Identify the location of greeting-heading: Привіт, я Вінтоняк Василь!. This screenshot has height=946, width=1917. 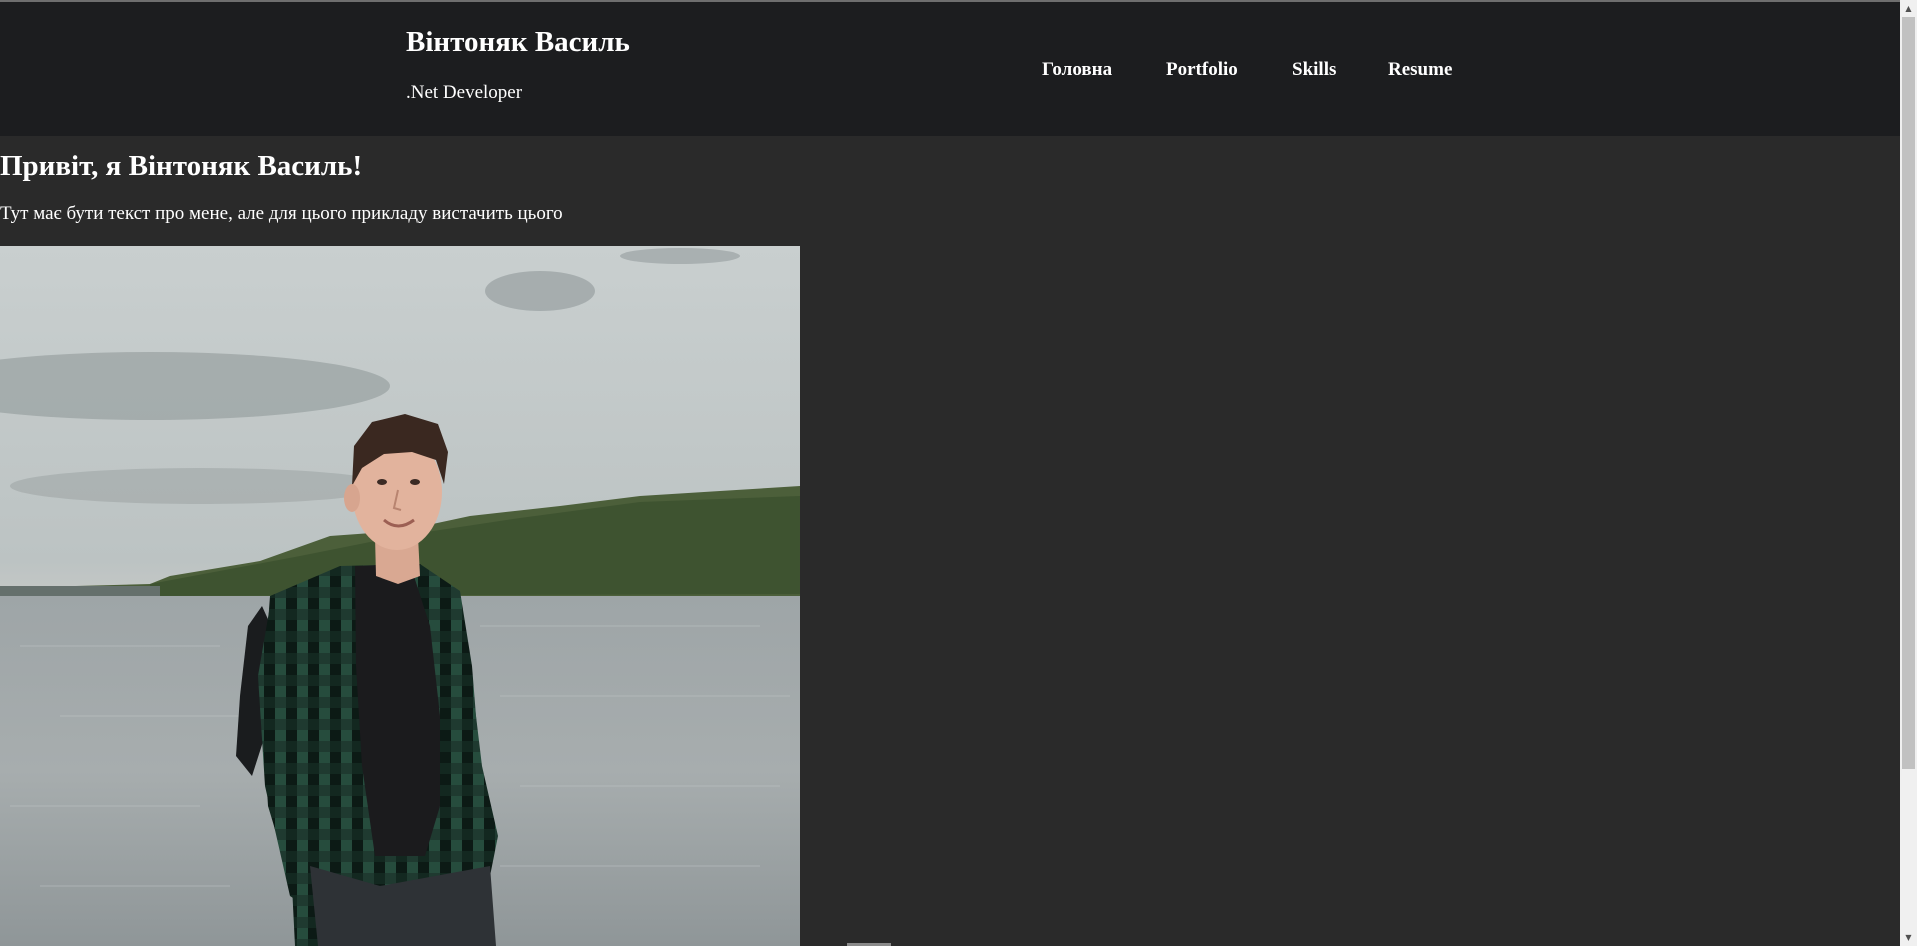
(181, 166).